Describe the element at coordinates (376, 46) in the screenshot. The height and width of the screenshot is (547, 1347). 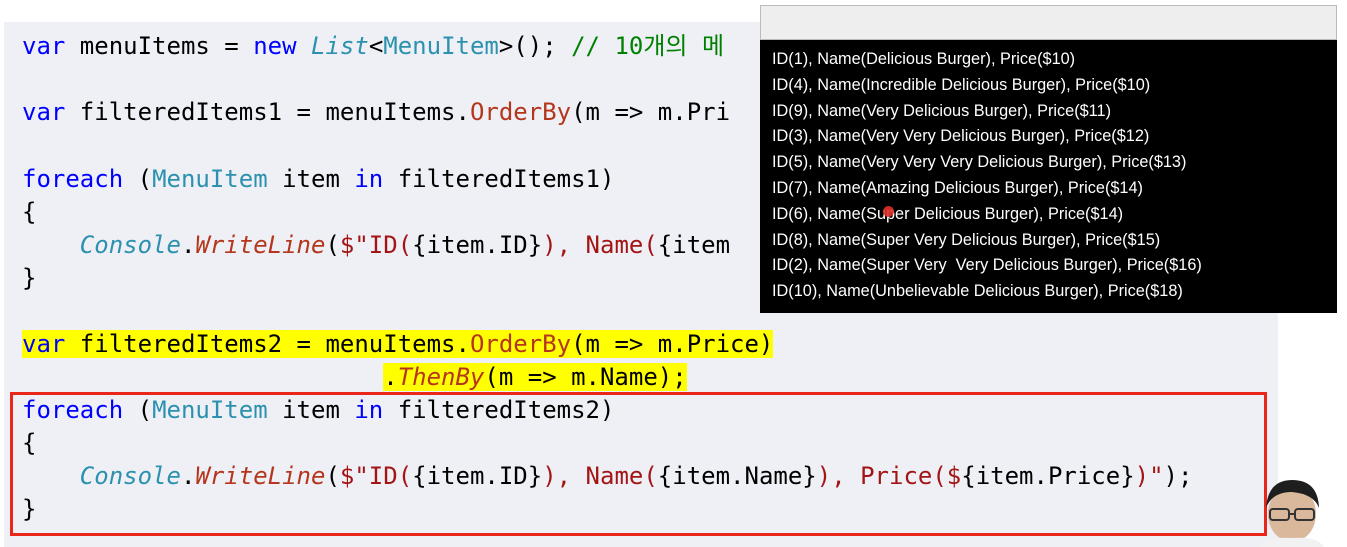
I see `code-text: <` at that location.